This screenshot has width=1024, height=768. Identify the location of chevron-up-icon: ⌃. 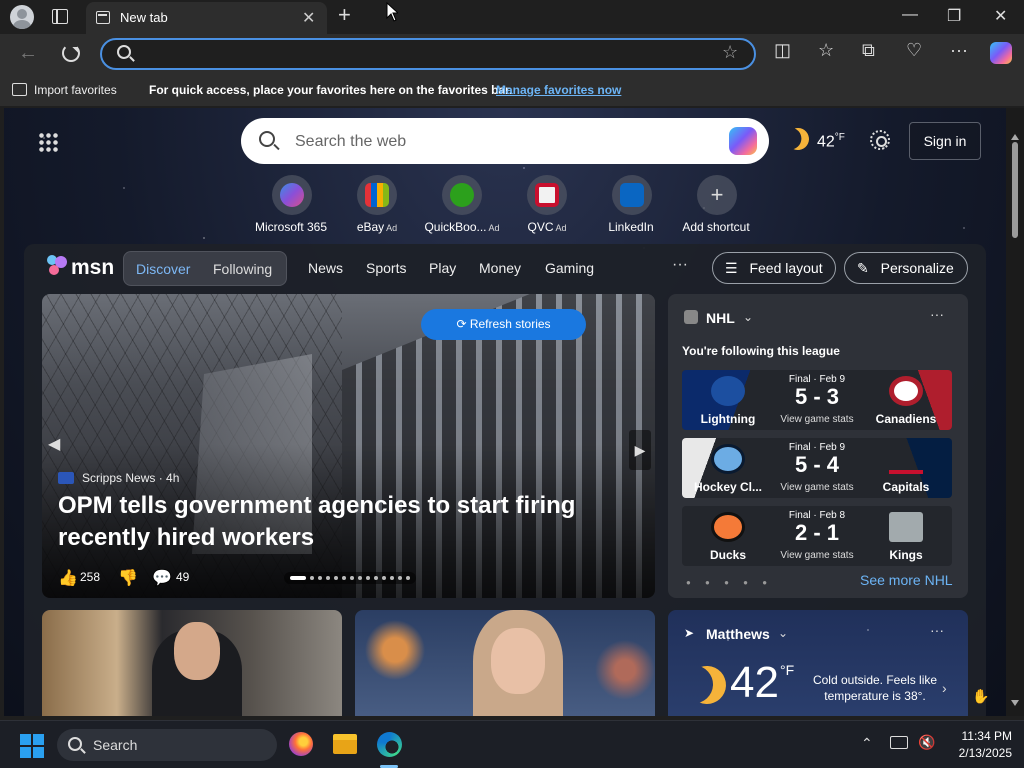
(867, 743).